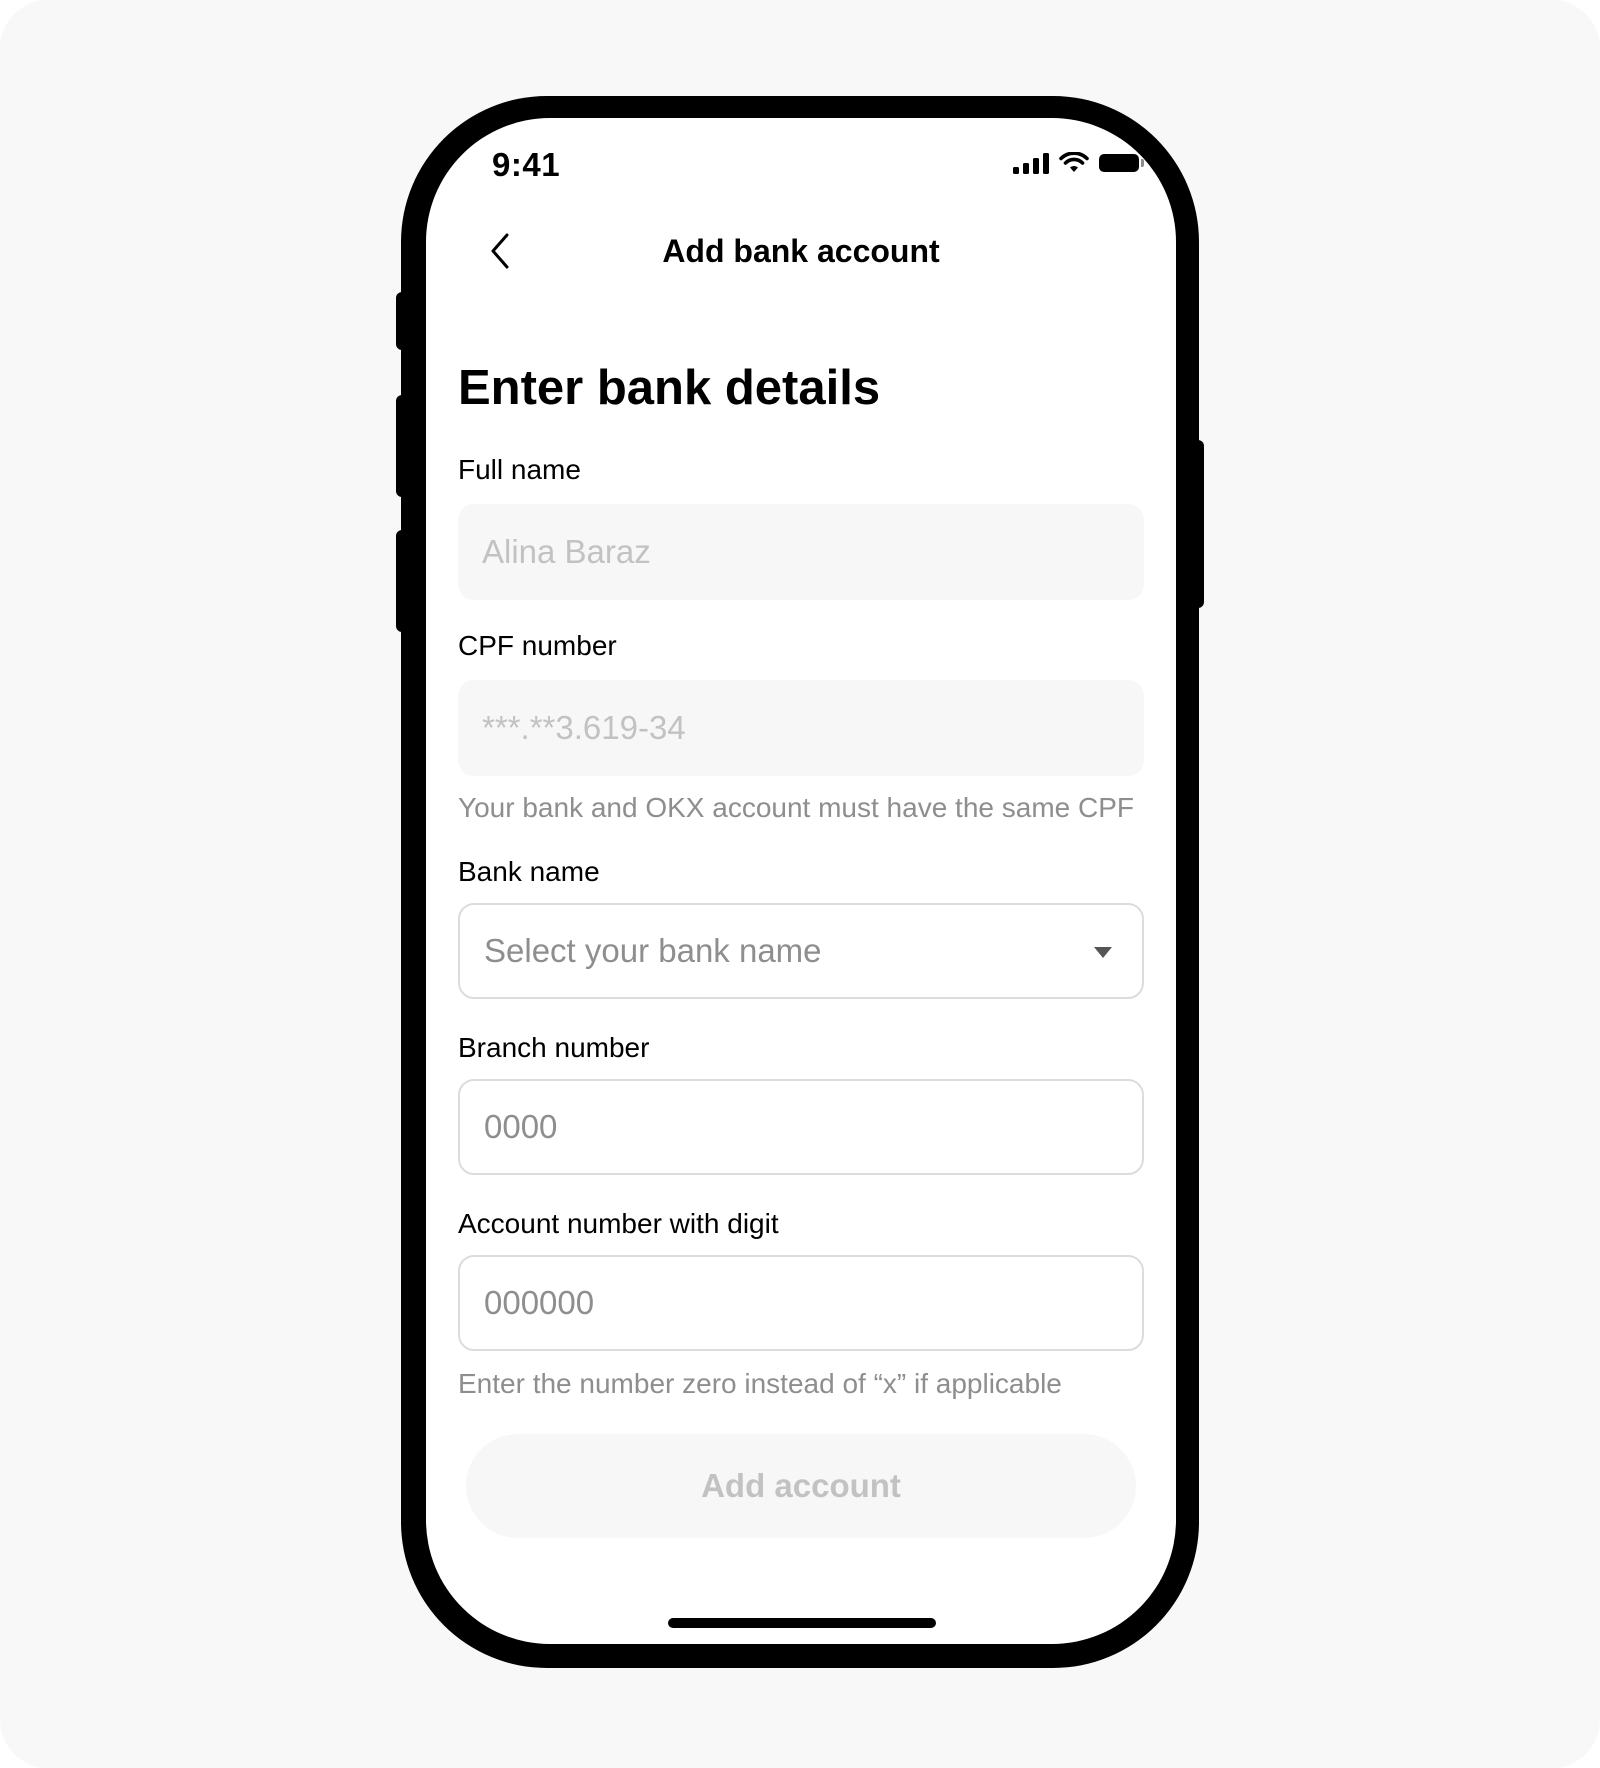 This screenshot has width=1600, height=1768. Describe the element at coordinates (526, 164) in the screenshot. I see `status-time: 9:41` at that location.